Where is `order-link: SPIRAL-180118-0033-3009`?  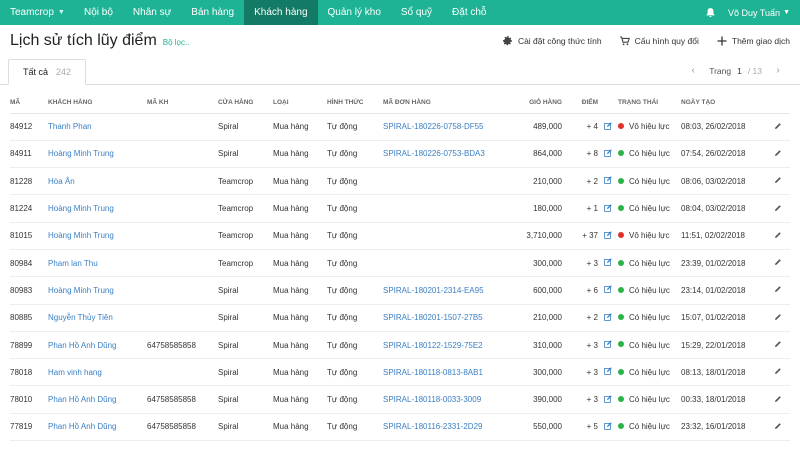 order-link: SPIRAL-180118-0033-3009 is located at coordinates (432, 399).